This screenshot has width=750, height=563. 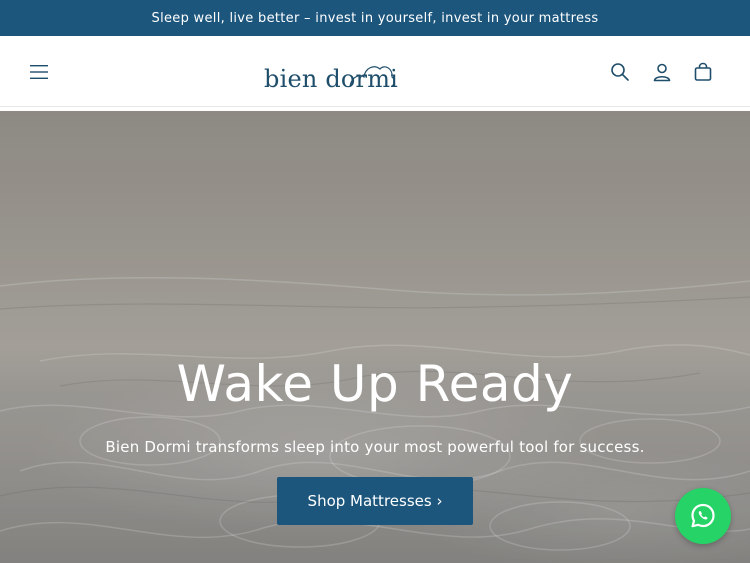 I want to click on cart-button, so click(x=703, y=72).